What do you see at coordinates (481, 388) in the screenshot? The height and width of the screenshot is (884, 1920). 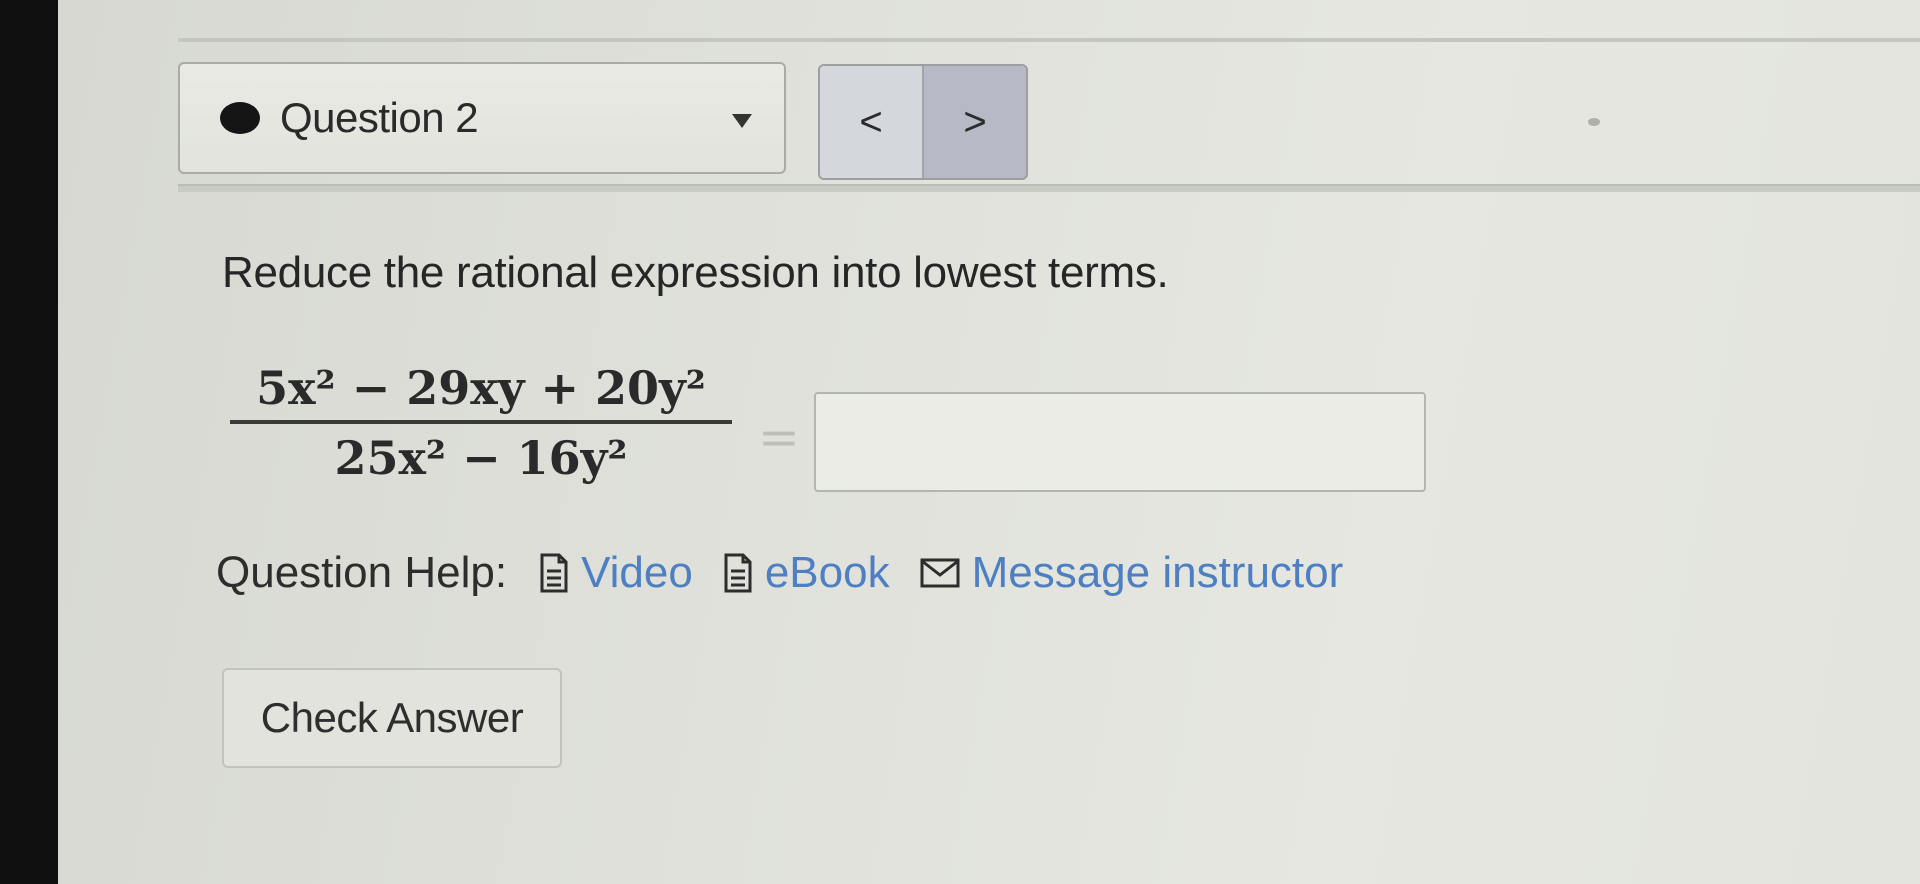 I see `expression-numerator: 5x² − 29xy + 20y²` at bounding box center [481, 388].